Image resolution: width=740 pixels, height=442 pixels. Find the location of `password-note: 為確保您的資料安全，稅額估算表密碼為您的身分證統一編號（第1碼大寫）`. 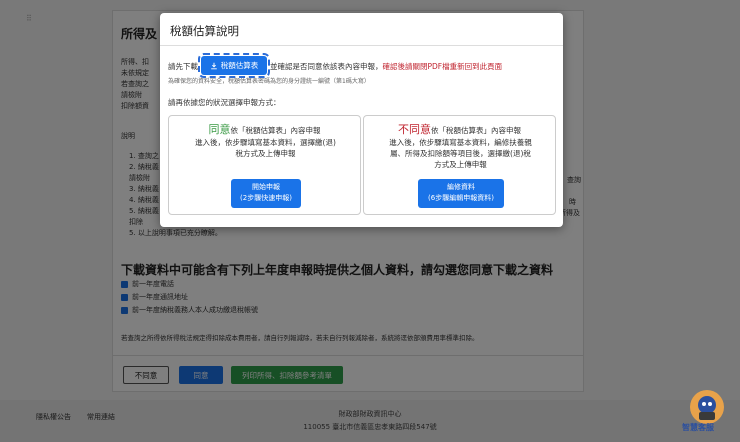

password-note: 為確保您的資料安全，稅額估算表密碼為您的身分證統一編號（第1碼大寫） is located at coordinates (269, 81).